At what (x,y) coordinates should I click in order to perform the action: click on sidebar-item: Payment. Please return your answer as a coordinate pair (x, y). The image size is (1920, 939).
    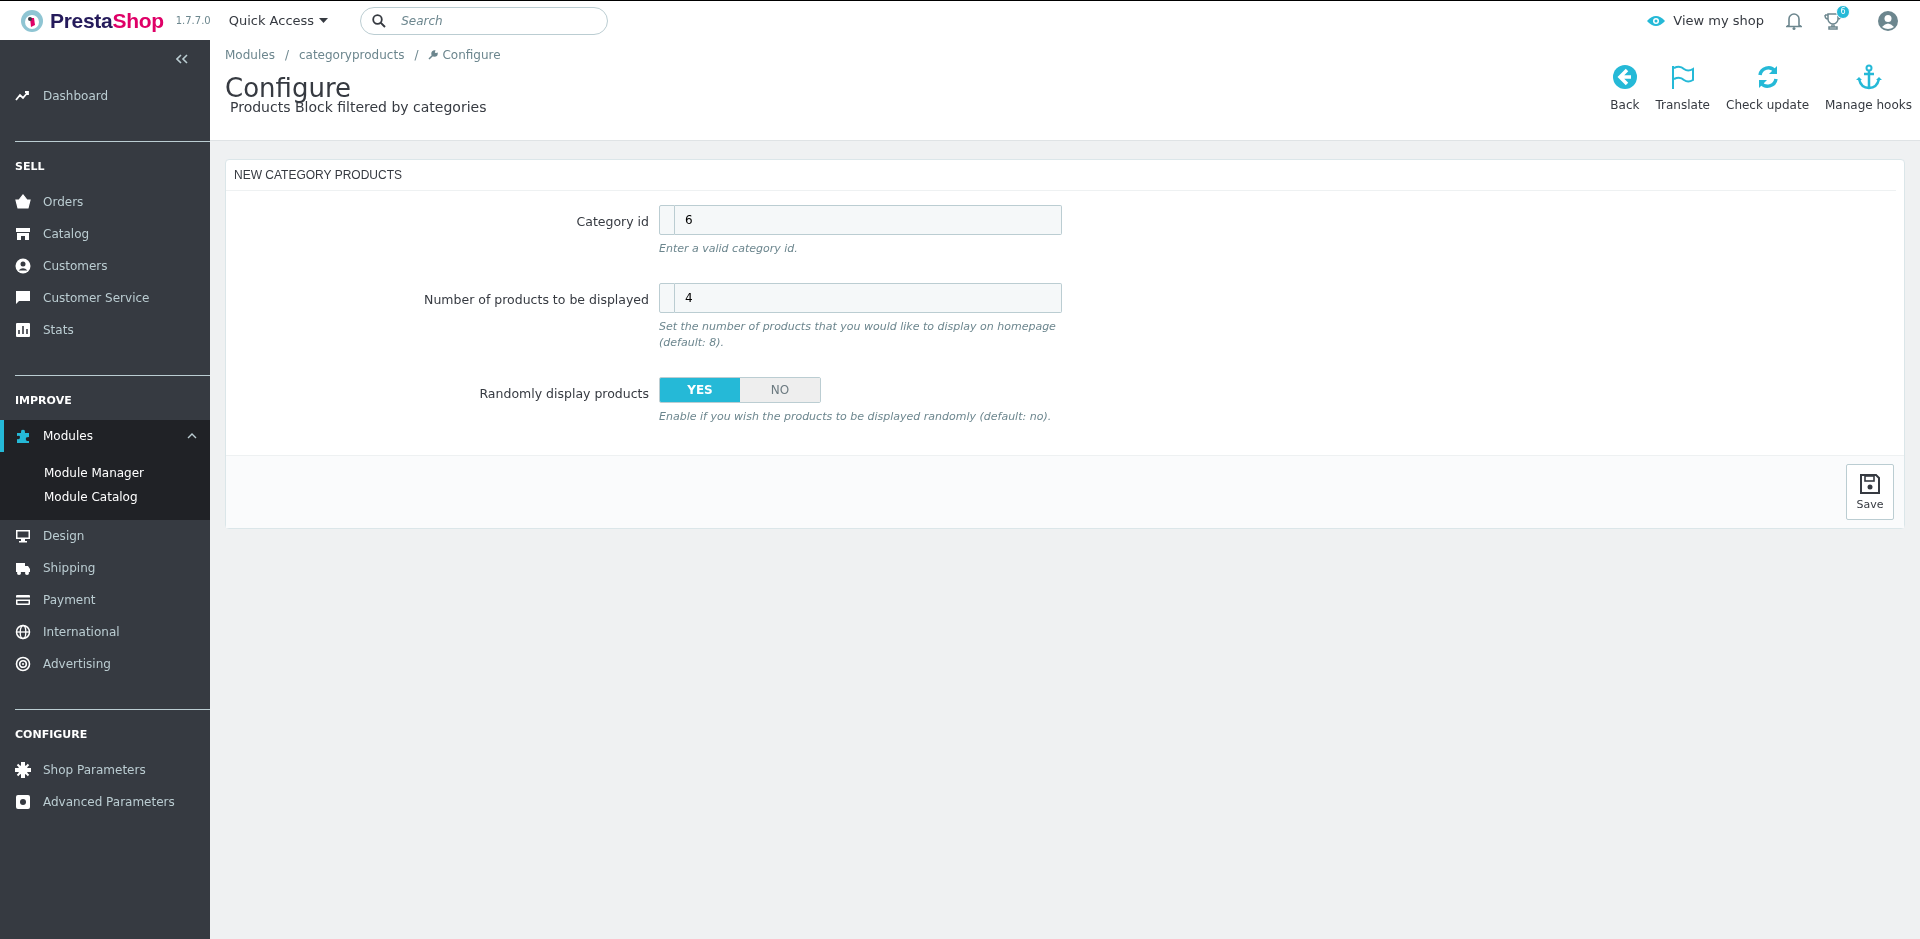
    Looking at the image, I should click on (105, 600).